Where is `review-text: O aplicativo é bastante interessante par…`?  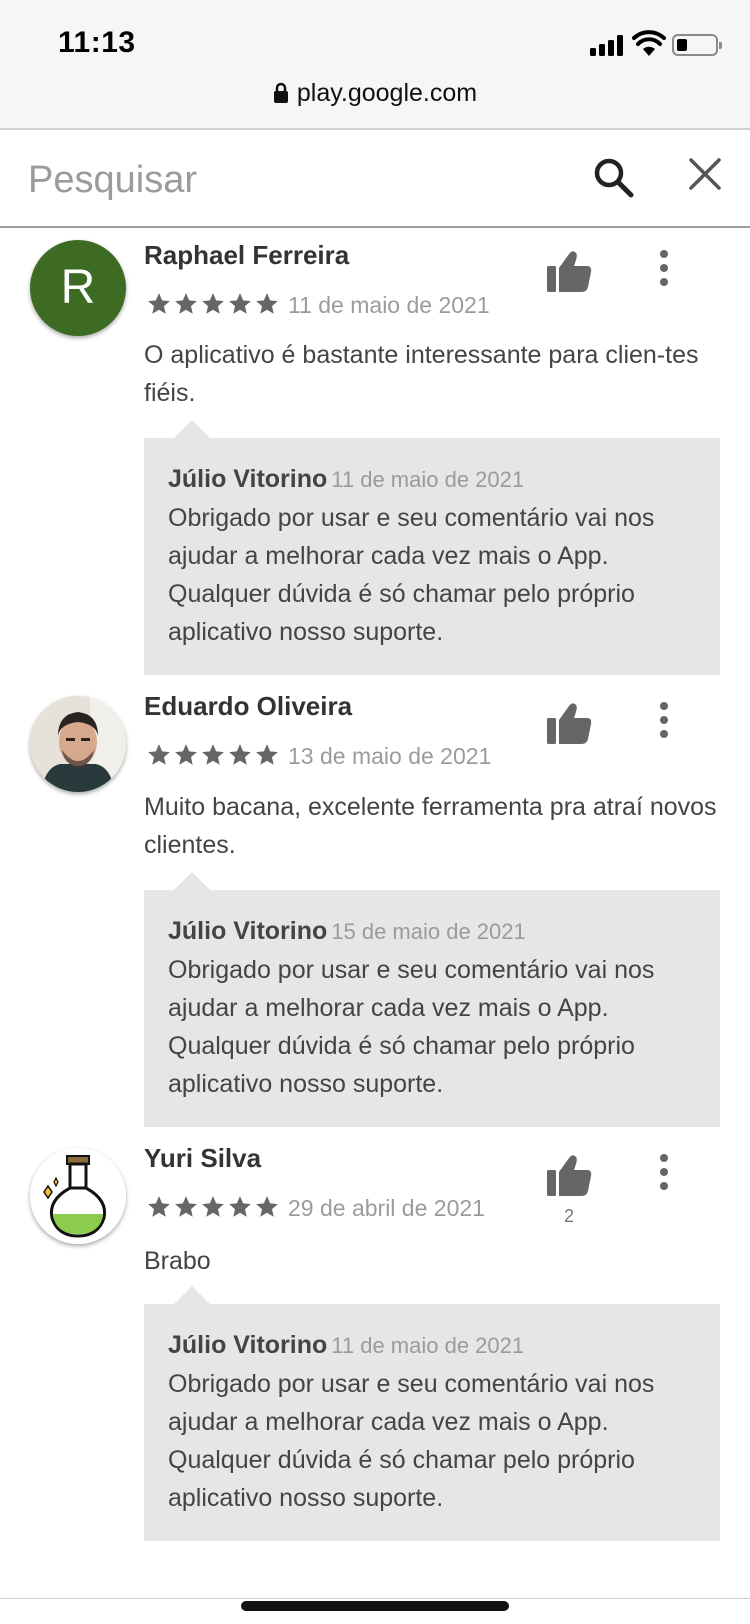
review-text: O aplicativo é bastante interessante par… is located at coordinates (421, 374).